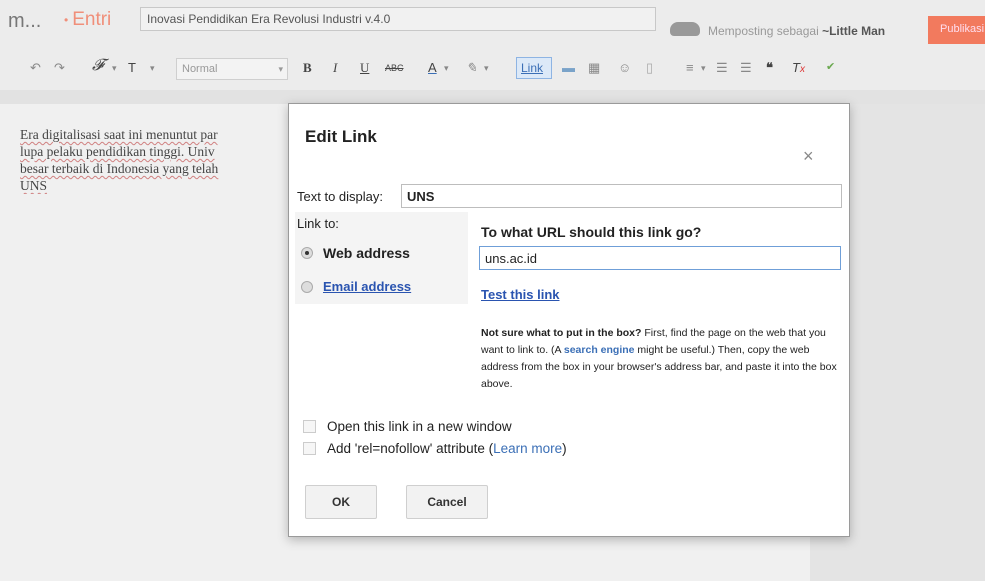  I want to click on strikethrough-icon: ABC, so click(394, 68).